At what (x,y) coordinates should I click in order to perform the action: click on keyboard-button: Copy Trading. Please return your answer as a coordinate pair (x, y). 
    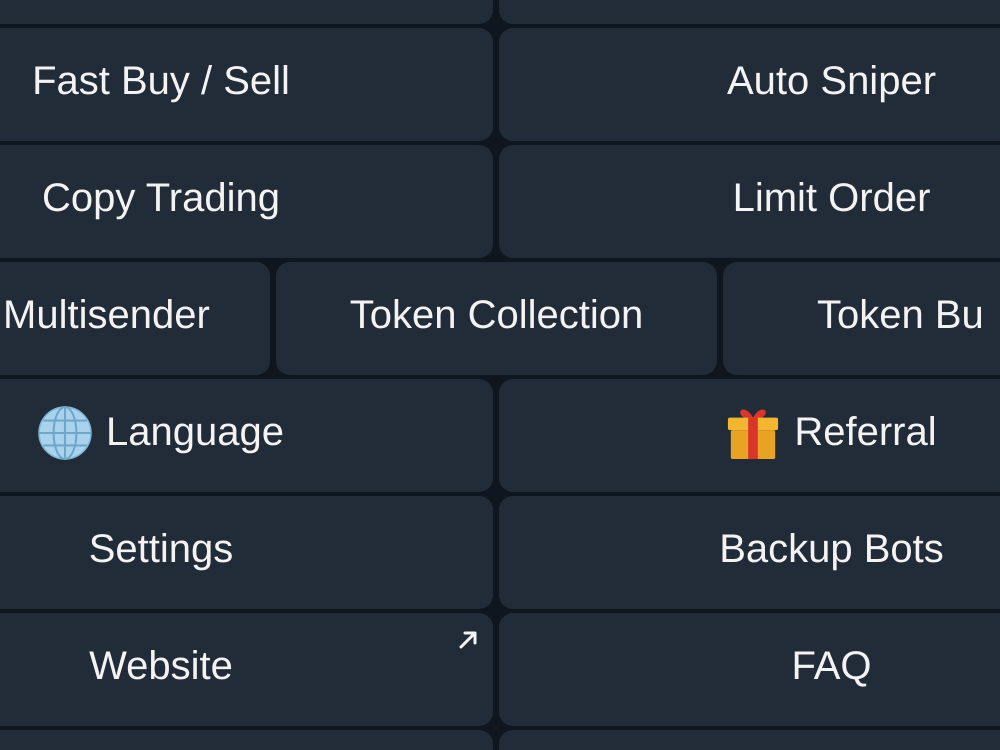
    Looking at the image, I should click on (246, 201).